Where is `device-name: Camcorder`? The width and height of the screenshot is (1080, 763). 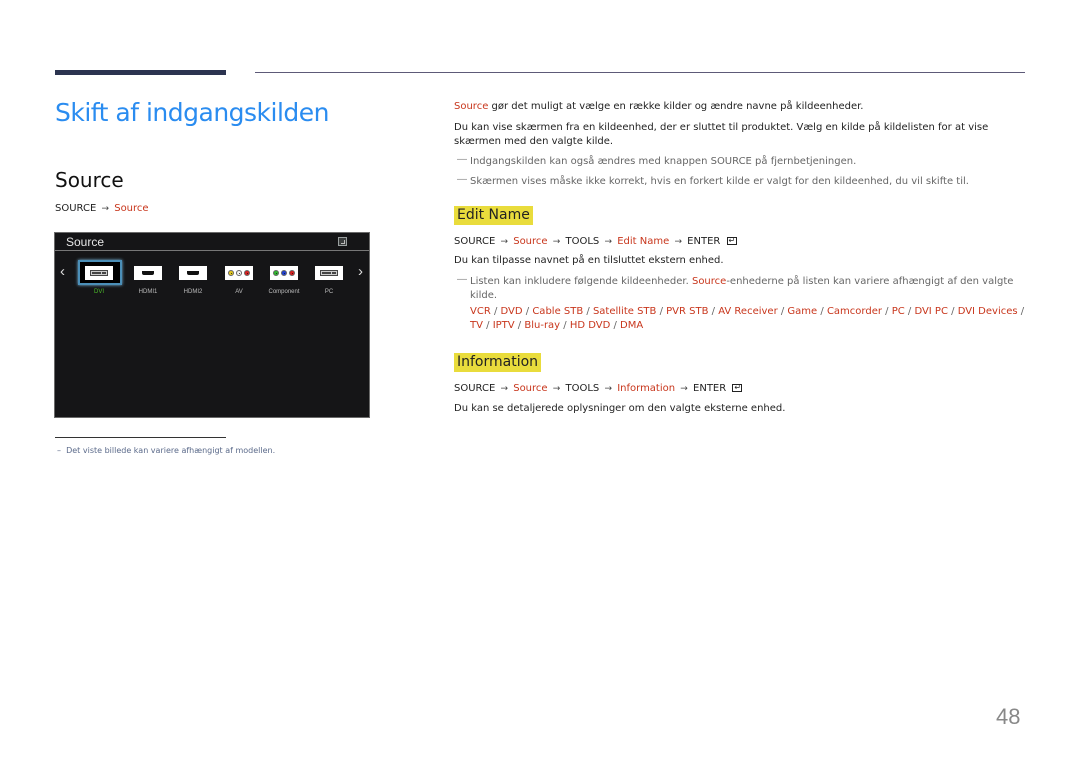 device-name: Camcorder is located at coordinates (854, 311).